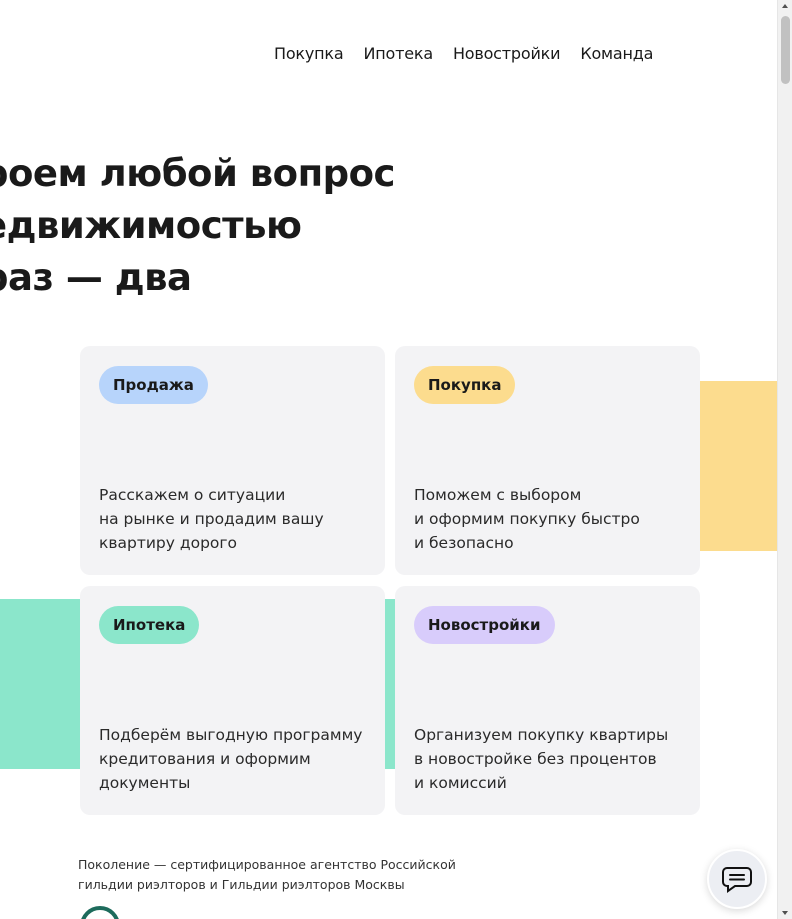  What do you see at coordinates (198, 173) in the screenshot?
I see `hero-line-1: роем любой вопрос` at bounding box center [198, 173].